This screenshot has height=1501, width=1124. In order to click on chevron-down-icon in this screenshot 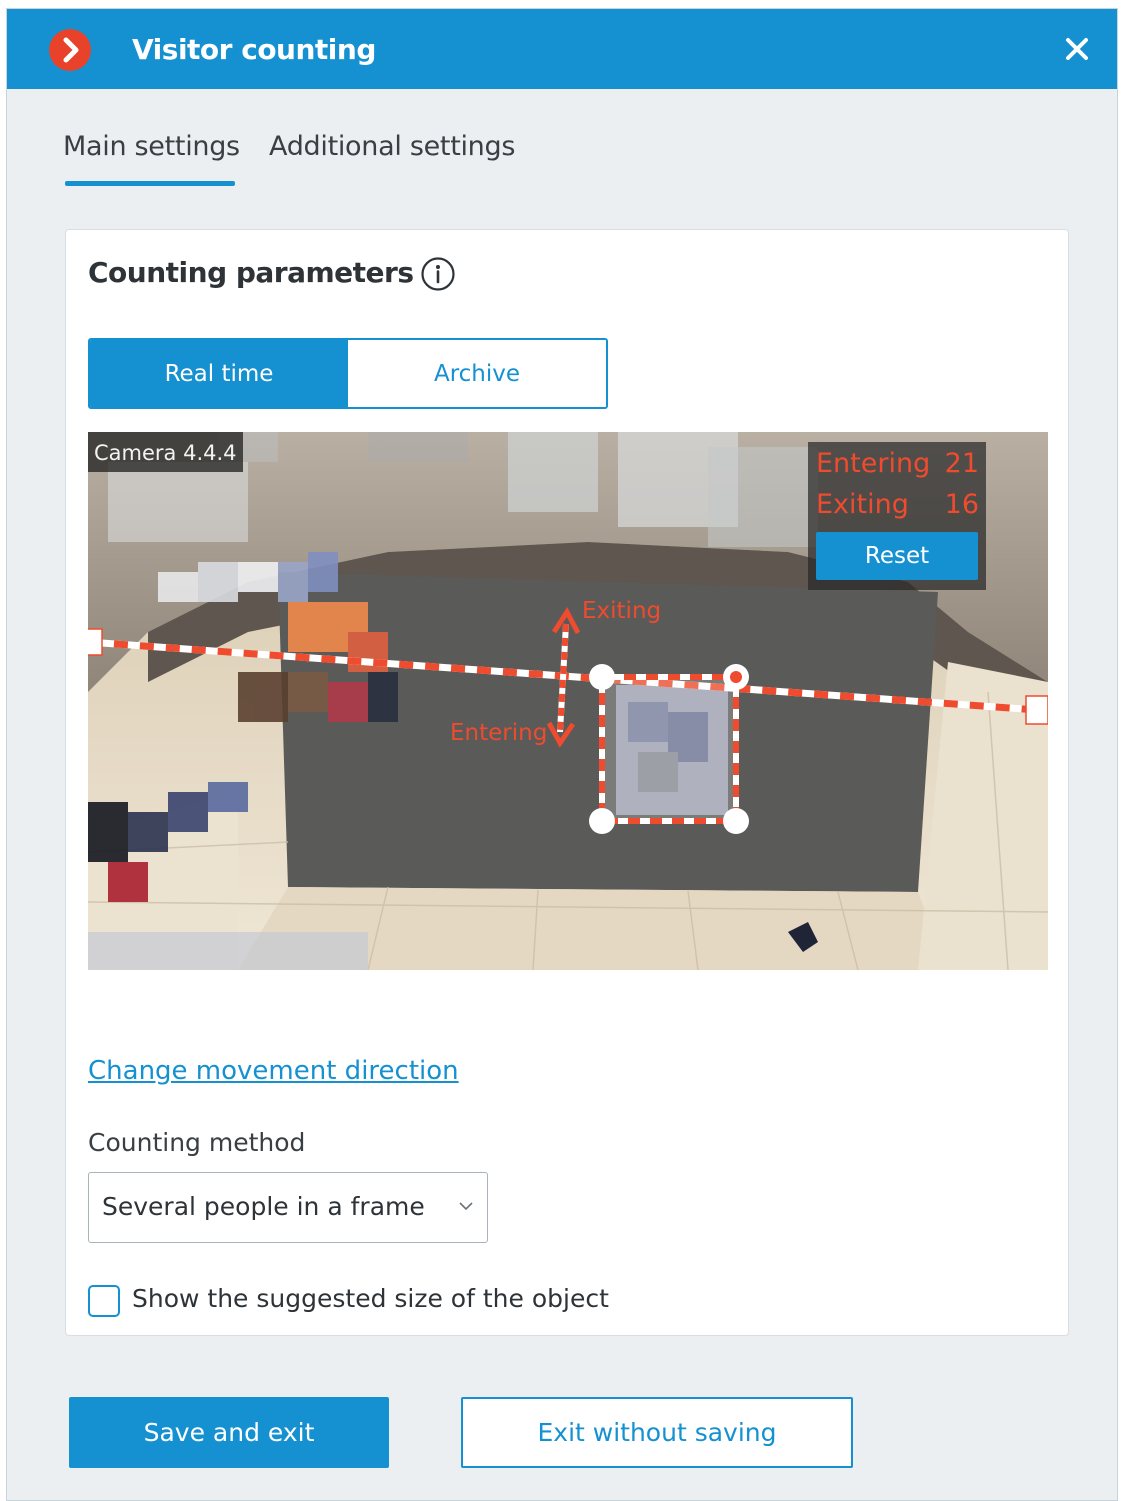, I will do `click(466, 1206)`.